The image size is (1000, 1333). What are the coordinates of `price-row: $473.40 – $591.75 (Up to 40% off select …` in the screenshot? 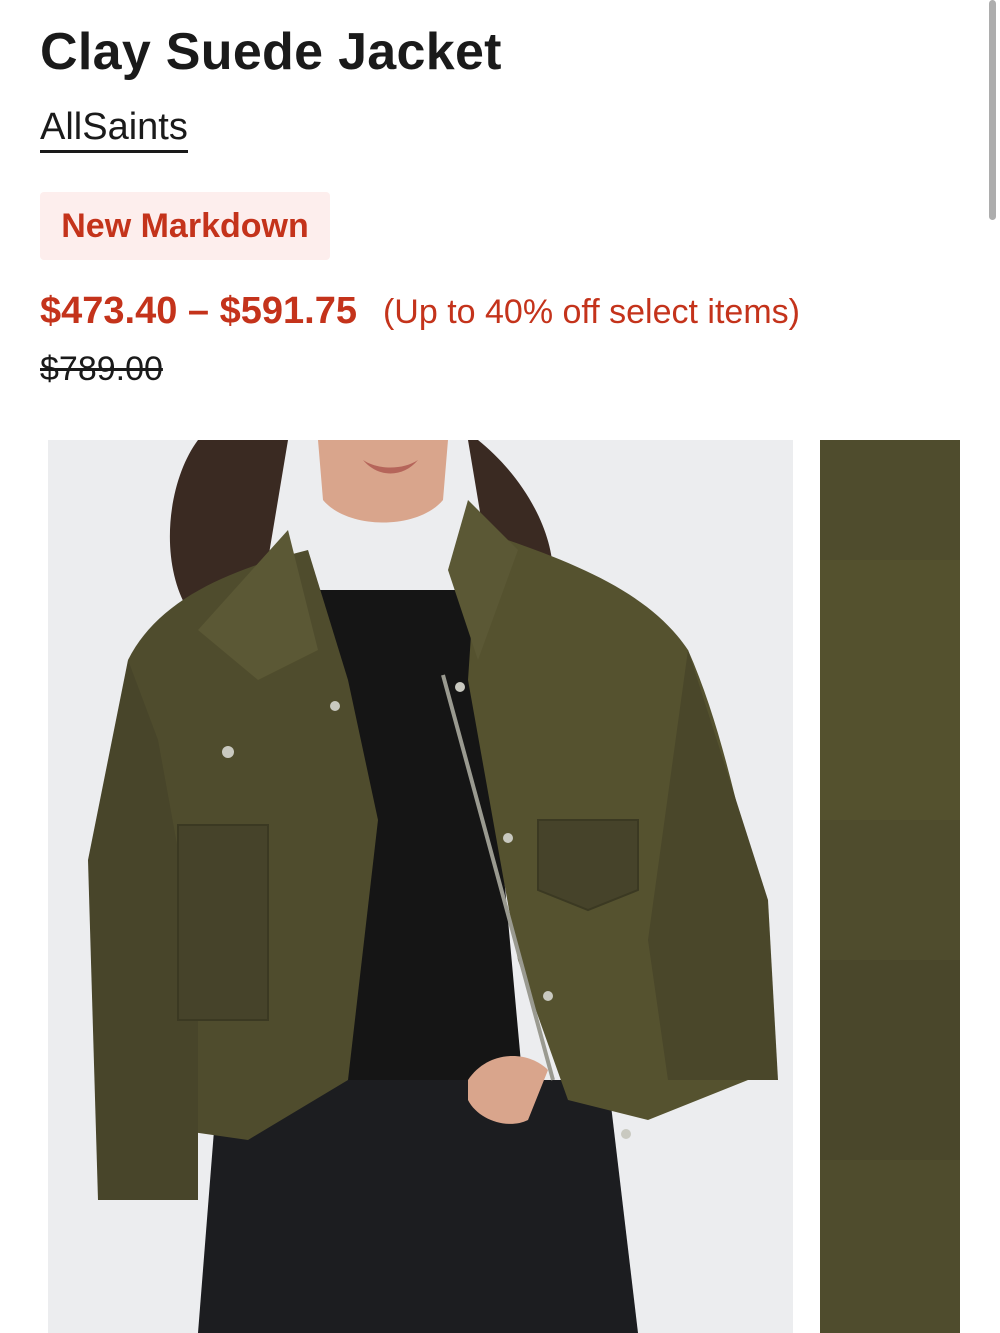 It's located at (420, 311).